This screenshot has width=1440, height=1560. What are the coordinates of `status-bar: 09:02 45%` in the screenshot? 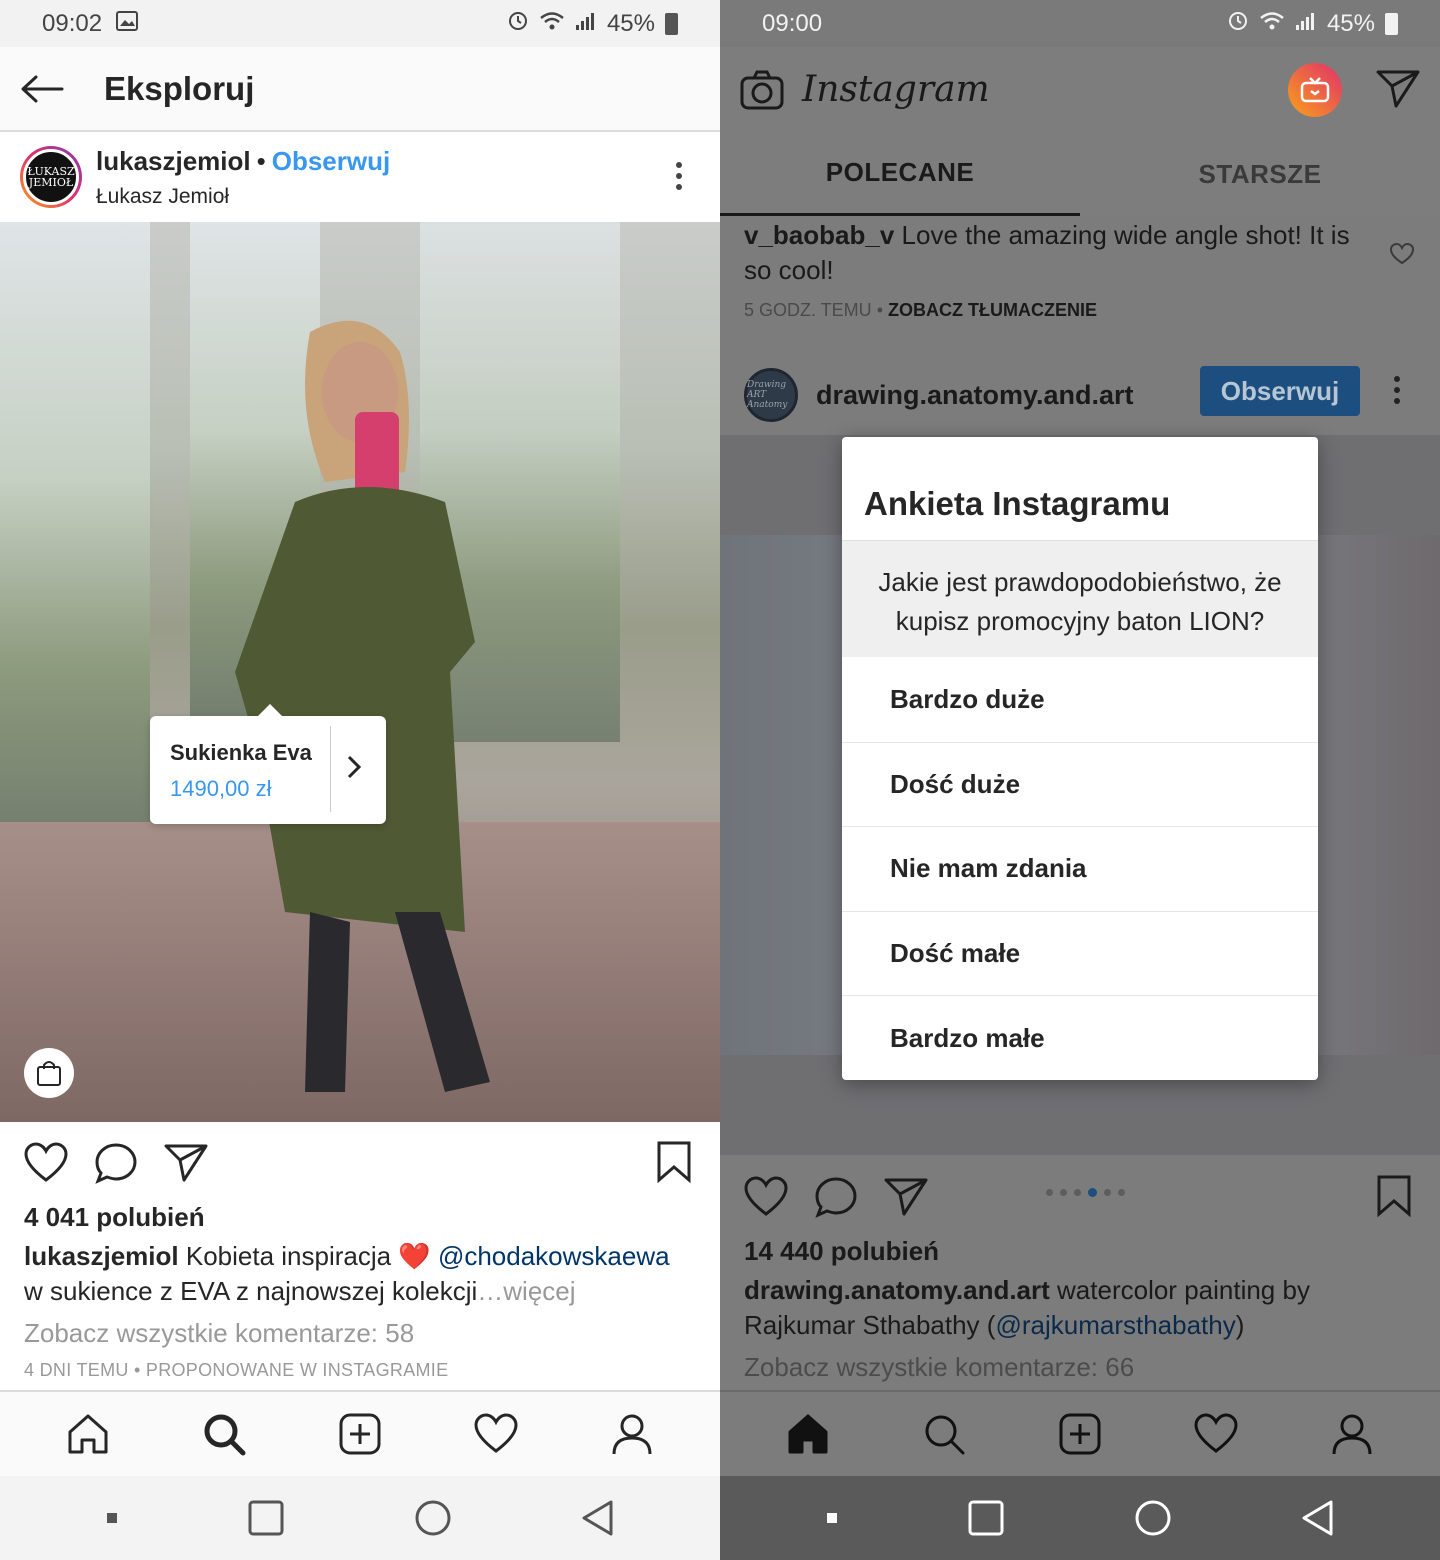 It's located at (360, 23).